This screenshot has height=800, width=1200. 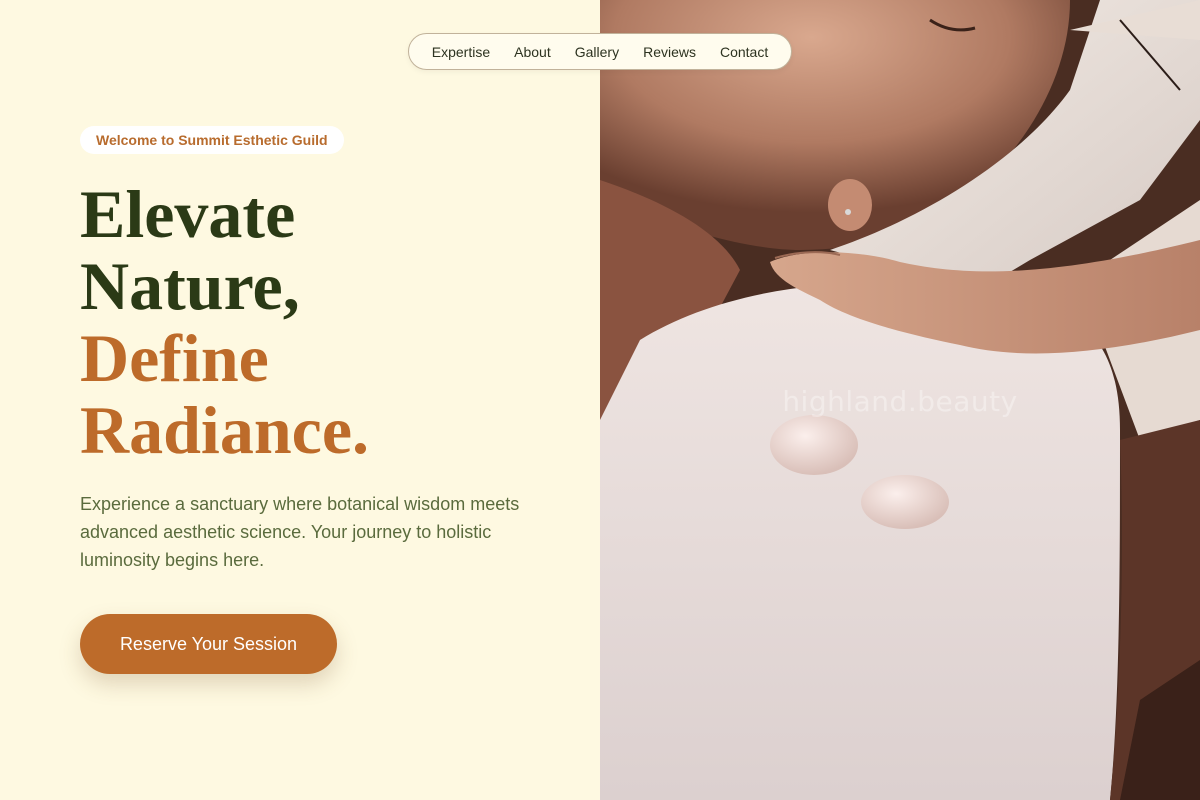 I want to click on headline-line-1: Elevate, so click(x=188, y=214).